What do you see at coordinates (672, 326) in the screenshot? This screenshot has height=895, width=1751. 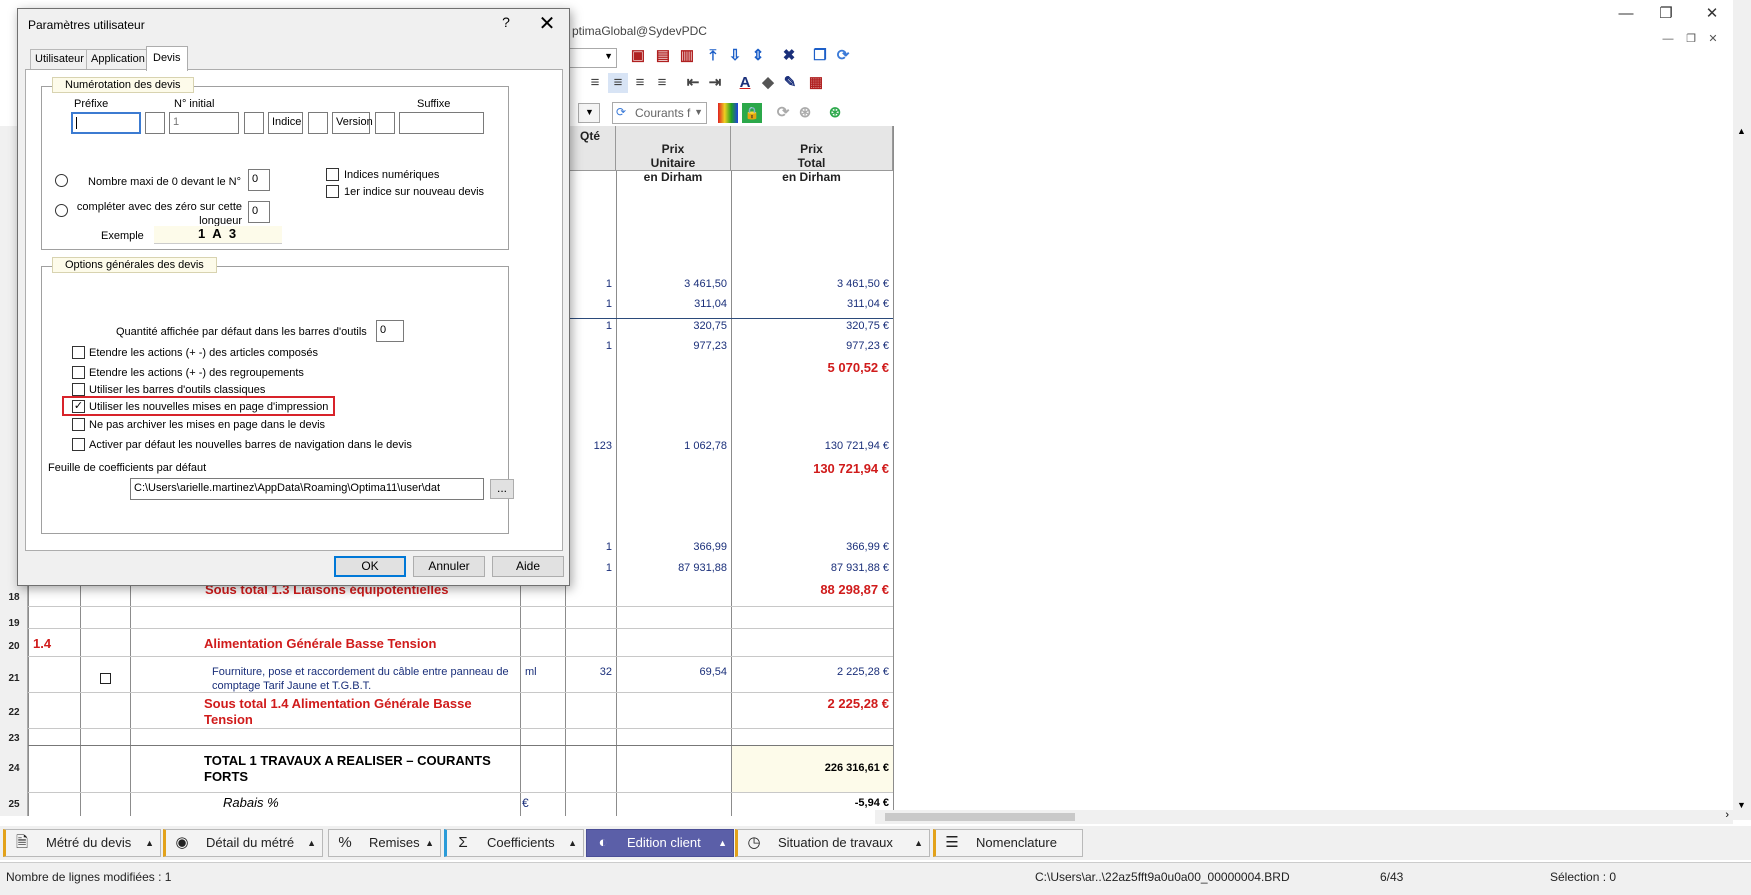 I see `cell-pu: 320,75` at bounding box center [672, 326].